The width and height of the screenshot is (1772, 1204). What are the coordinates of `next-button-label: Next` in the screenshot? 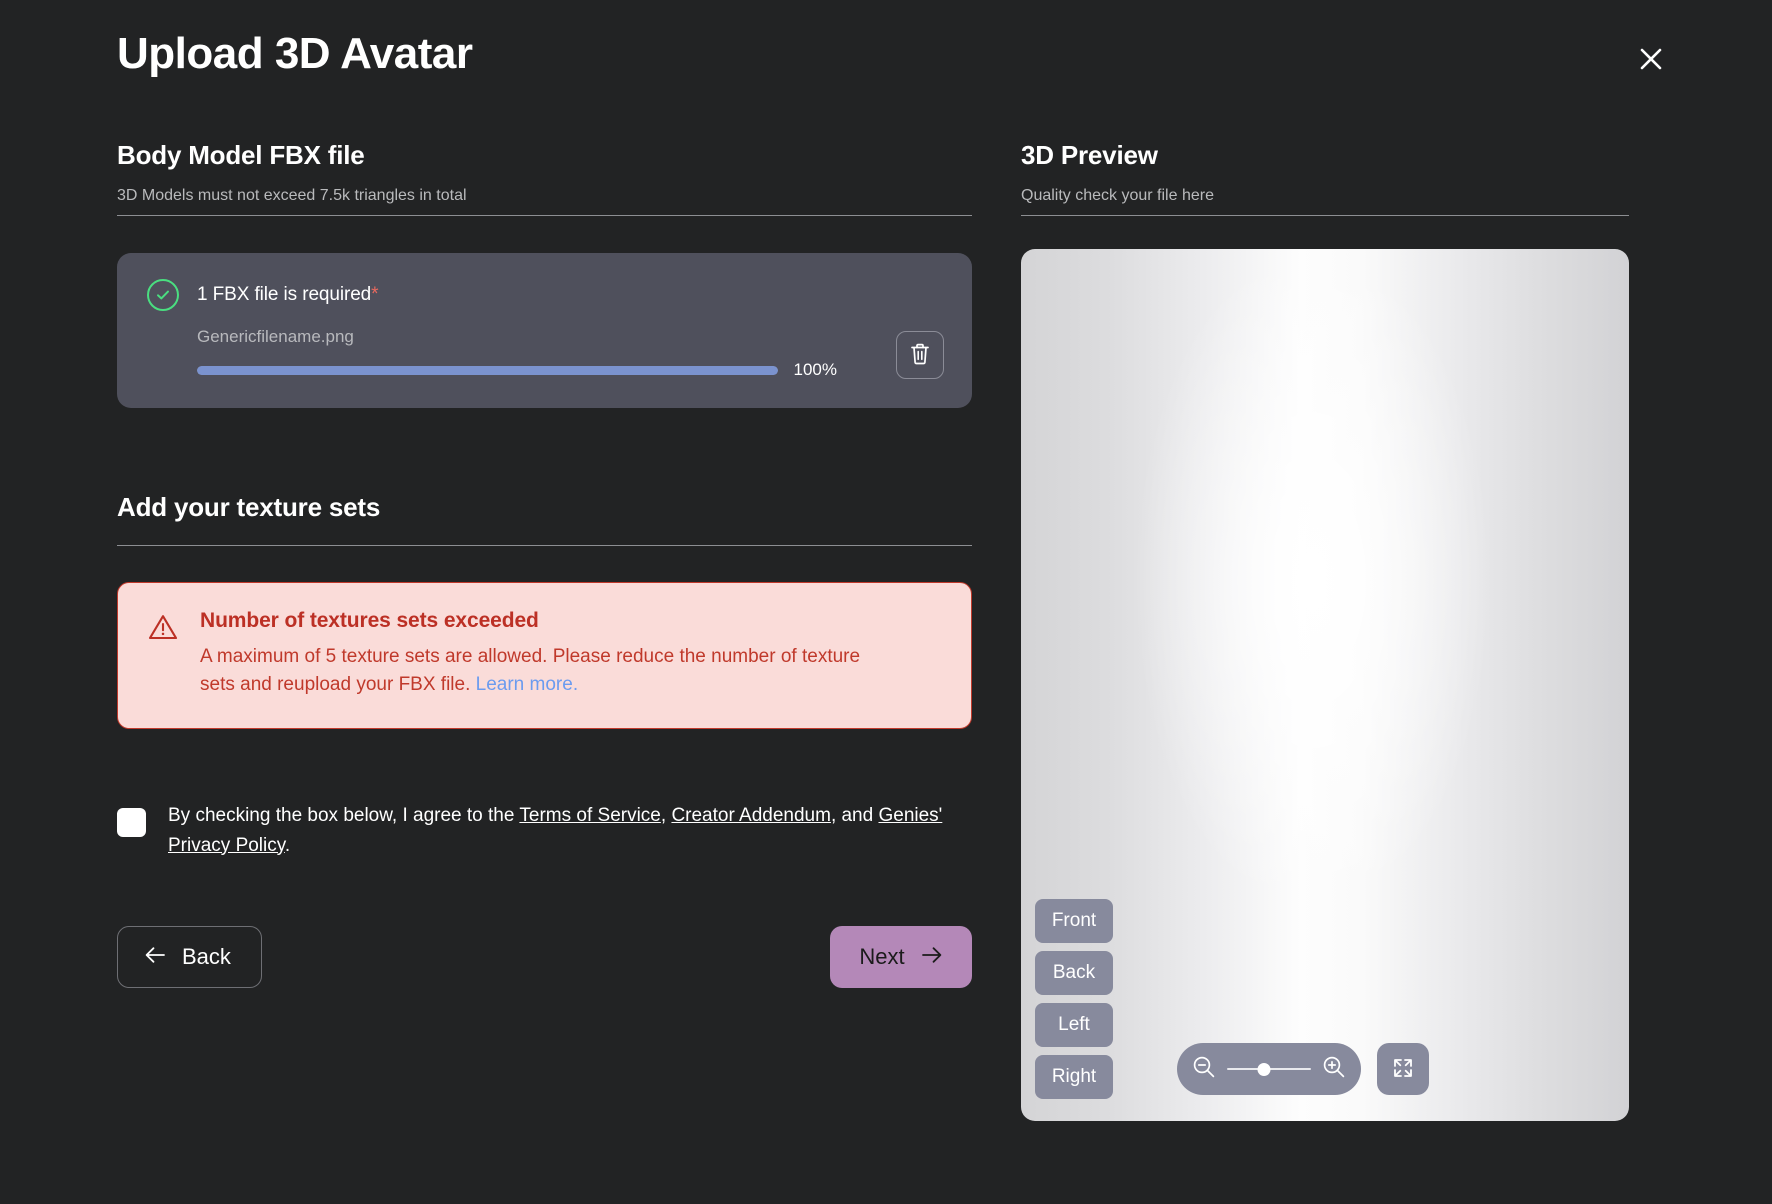 It's located at (882, 956).